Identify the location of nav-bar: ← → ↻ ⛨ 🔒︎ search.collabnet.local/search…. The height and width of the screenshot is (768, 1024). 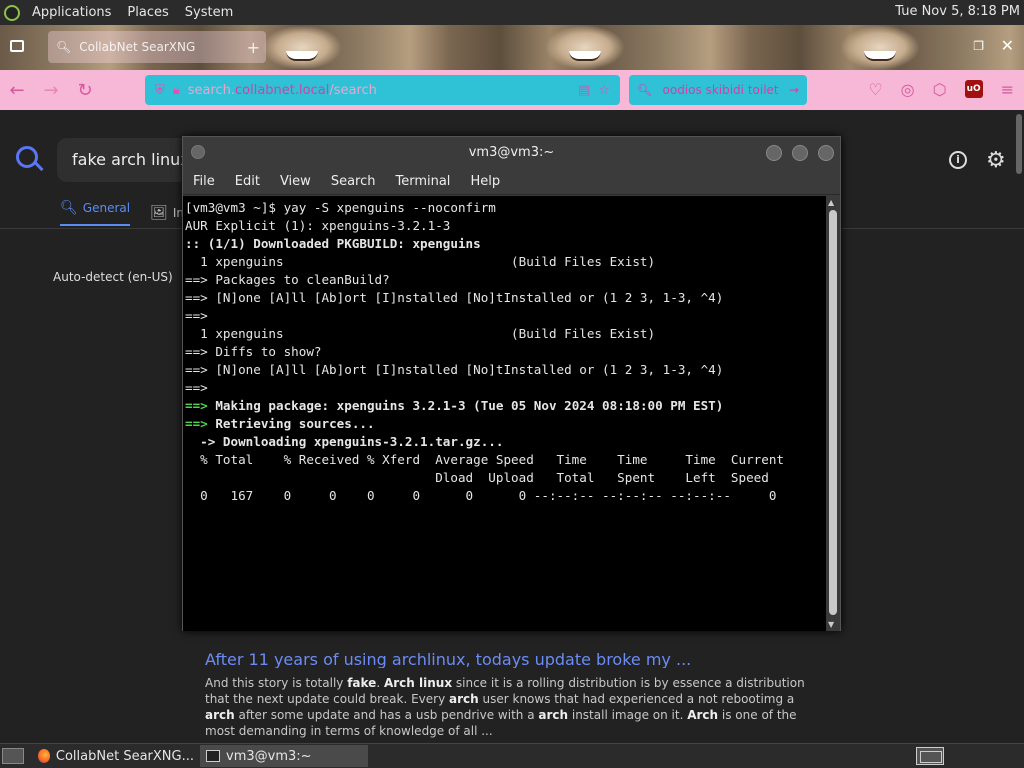
(512, 90).